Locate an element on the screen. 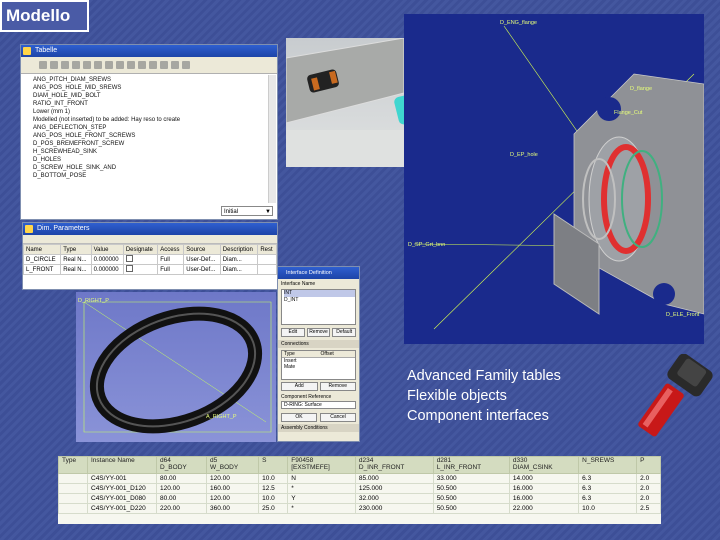  column-header: Description is located at coordinates (239, 249).